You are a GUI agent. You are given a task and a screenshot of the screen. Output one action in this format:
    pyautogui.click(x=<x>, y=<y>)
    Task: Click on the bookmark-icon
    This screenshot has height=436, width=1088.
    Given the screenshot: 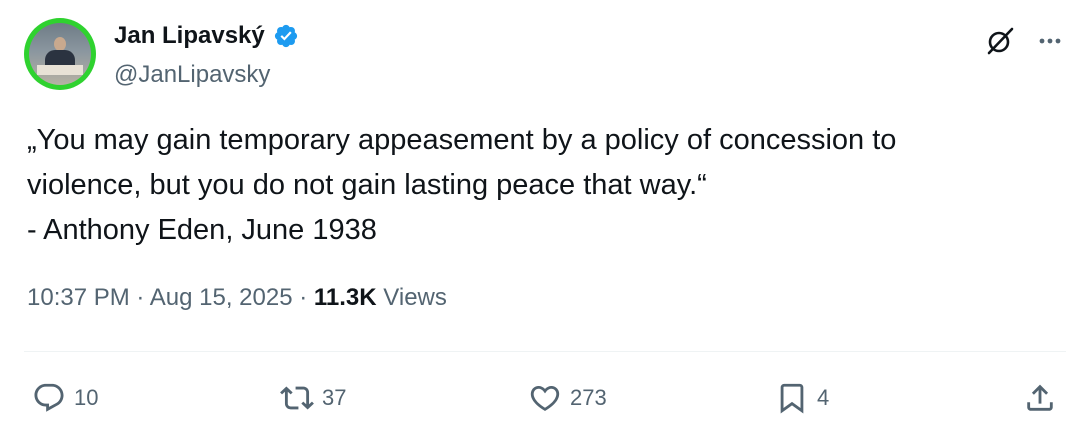 What is the action you would take?
    pyautogui.click(x=792, y=398)
    